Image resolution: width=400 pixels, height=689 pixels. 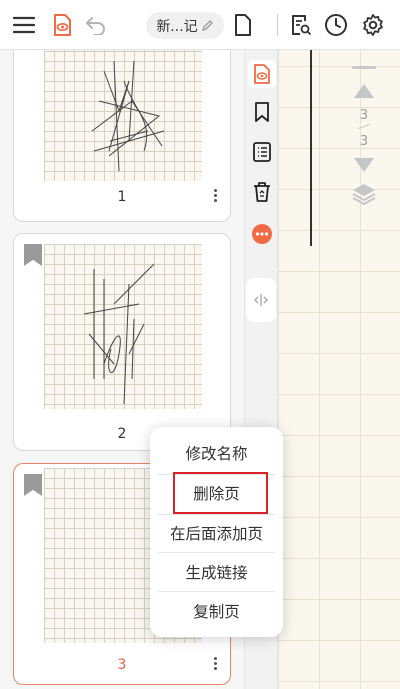 I want to click on history-clock-icon, so click(x=336, y=25).